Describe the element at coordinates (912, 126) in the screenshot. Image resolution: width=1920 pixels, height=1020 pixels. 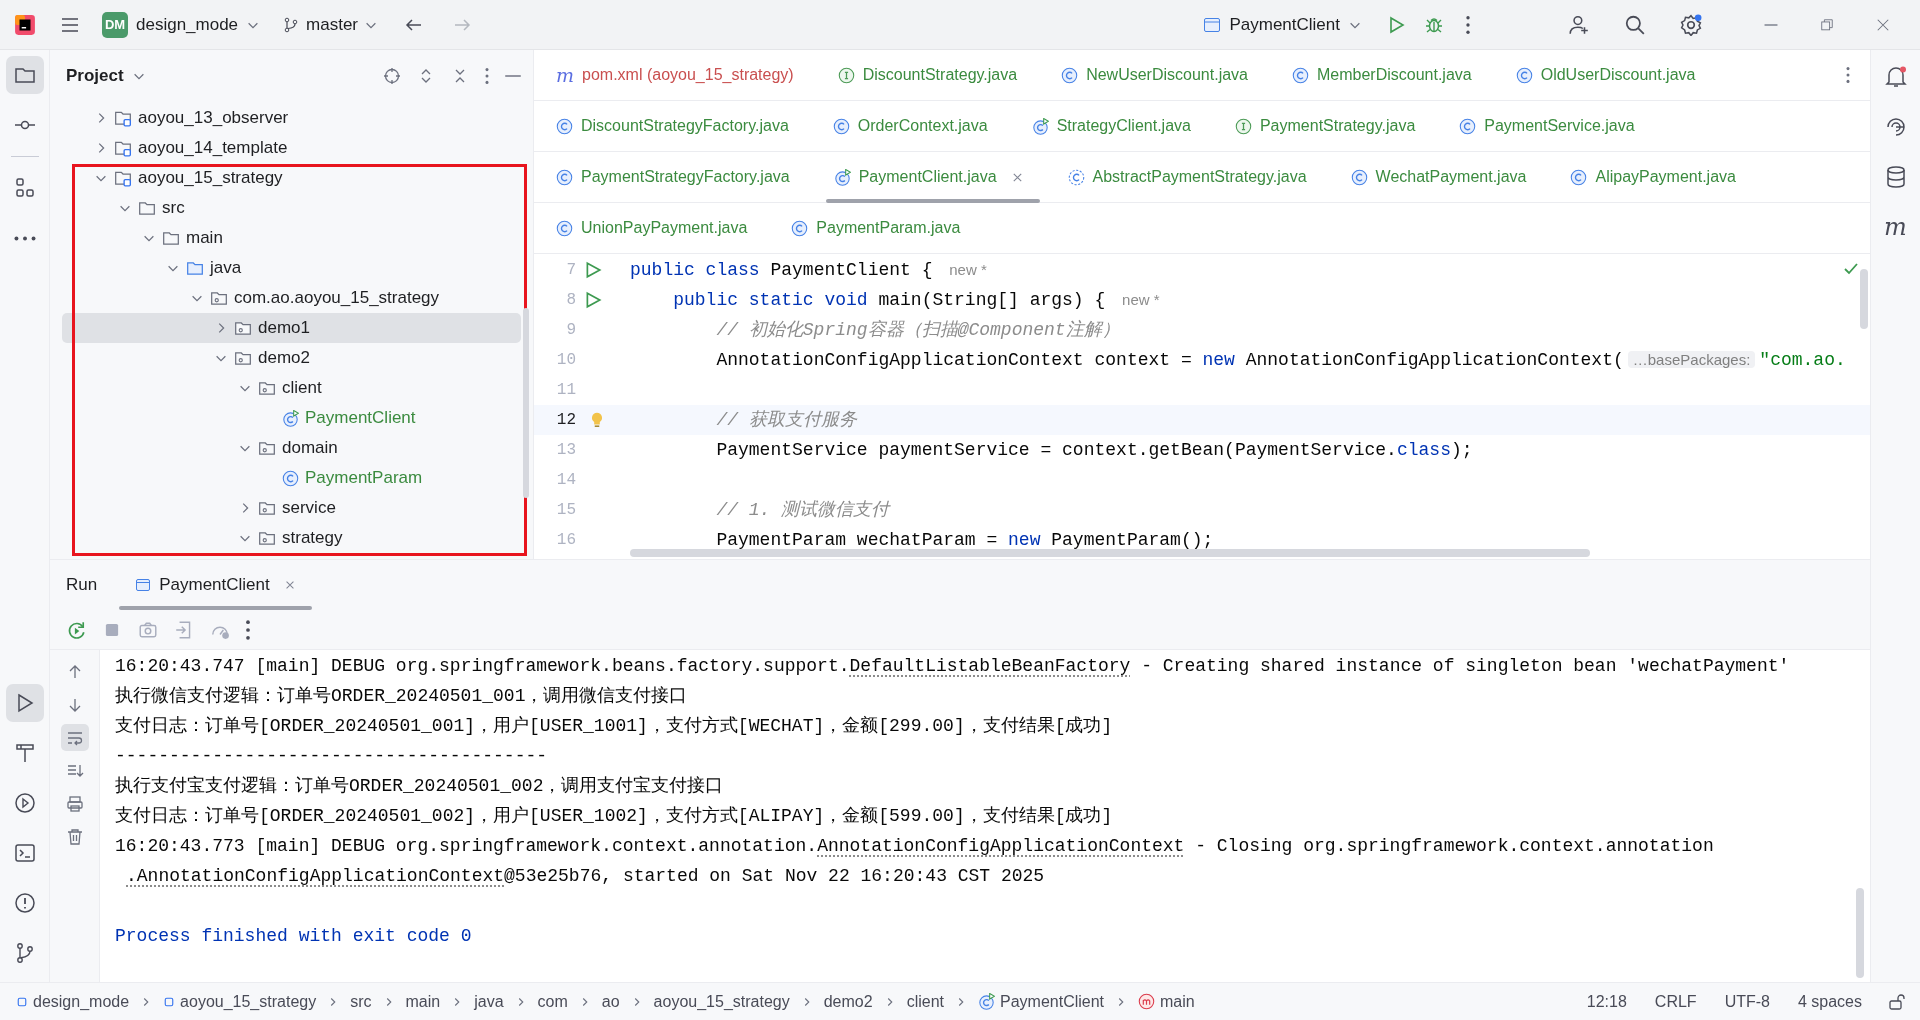
I see `editor-tab: OrderContext.java` at that location.